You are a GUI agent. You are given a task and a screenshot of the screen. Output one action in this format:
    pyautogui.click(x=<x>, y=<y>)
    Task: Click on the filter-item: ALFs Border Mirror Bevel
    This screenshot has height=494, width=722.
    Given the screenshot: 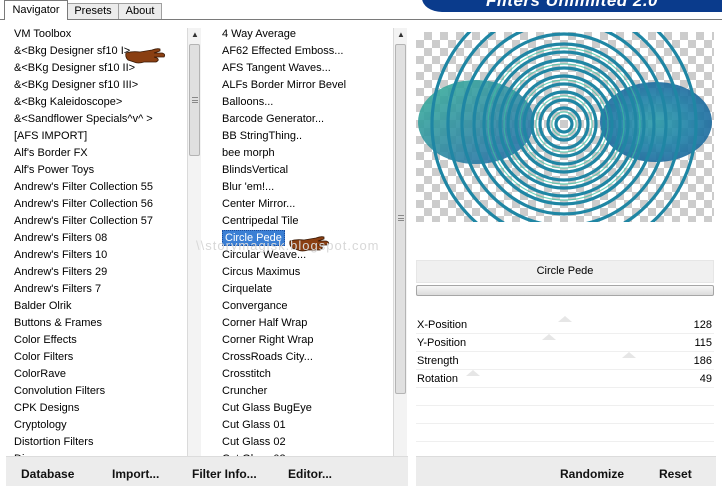 What is the action you would take?
    pyautogui.click(x=306, y=85)
    